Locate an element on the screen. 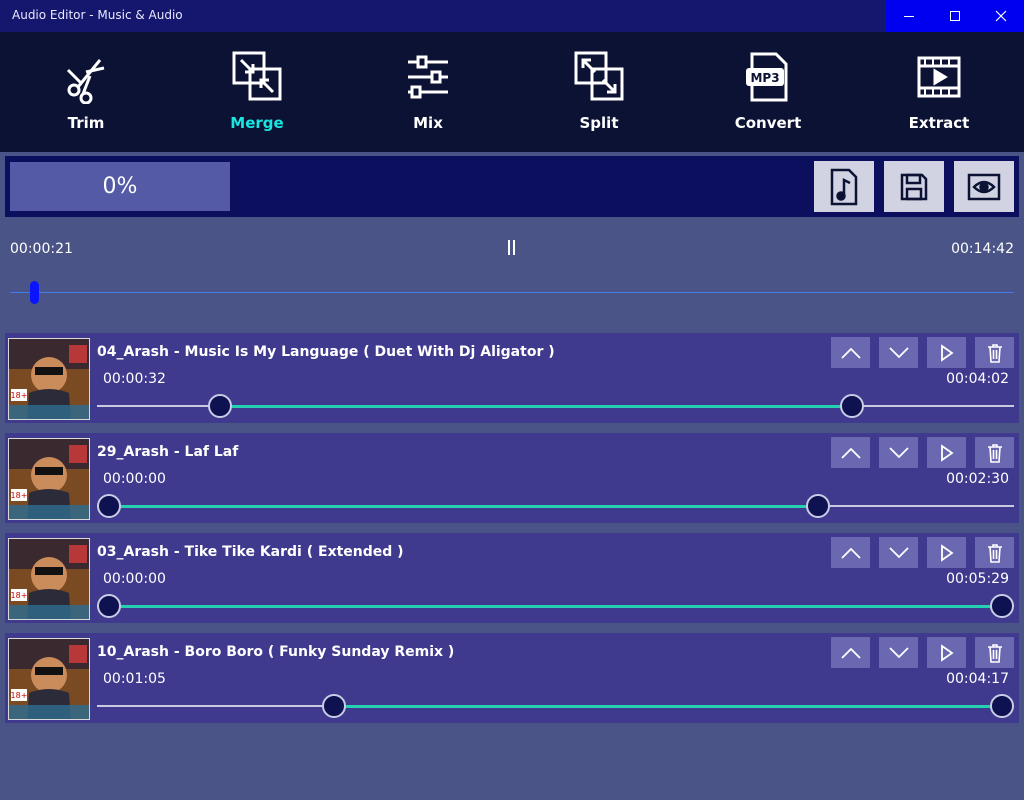 The image size is (1024, 800). range-end-time: 00:05:29 is located at coordinates (977, 579).